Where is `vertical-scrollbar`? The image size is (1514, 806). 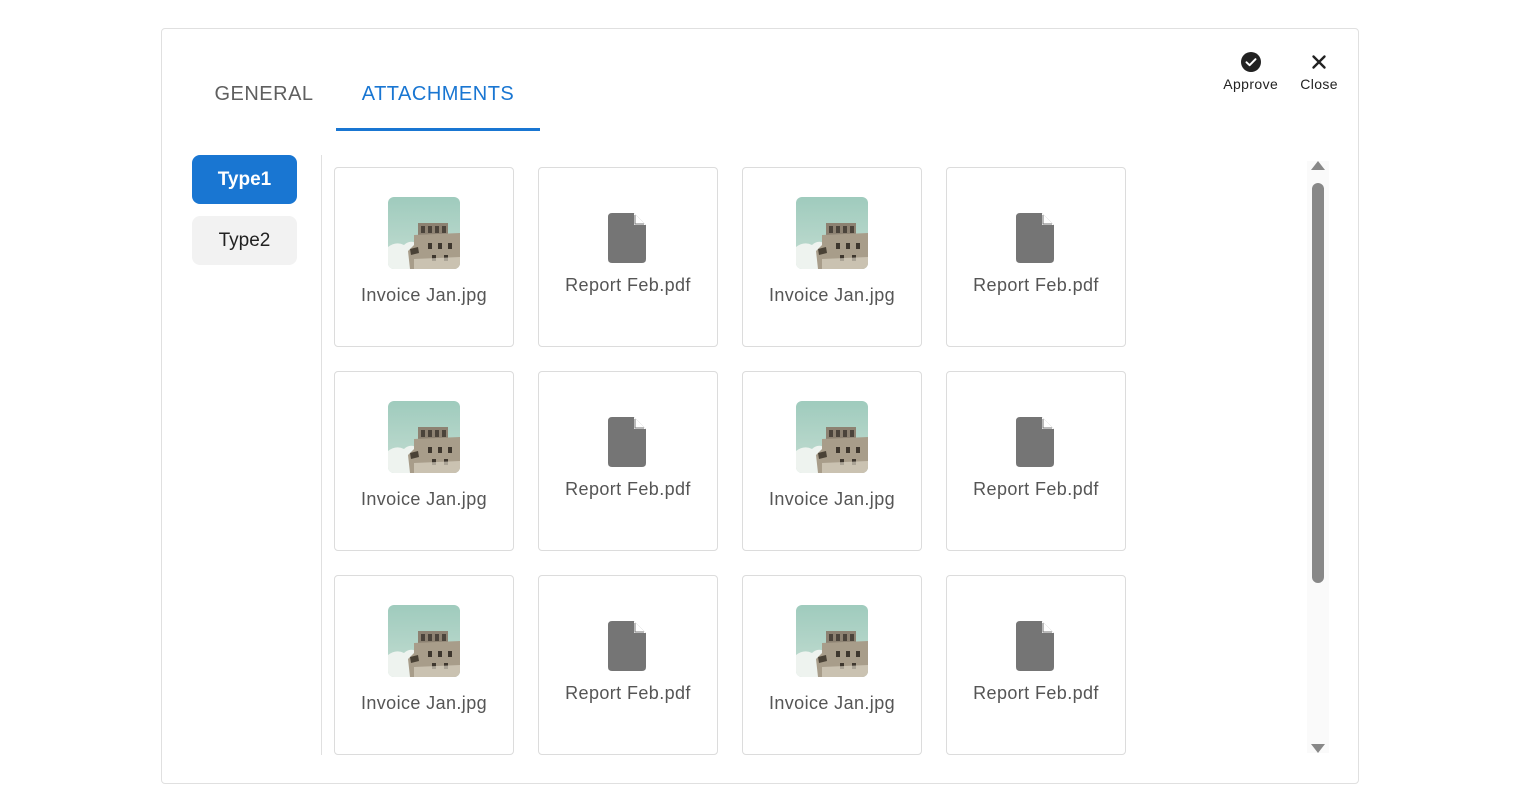 vertical-scrollbar is located at coordinates (1318, 457).